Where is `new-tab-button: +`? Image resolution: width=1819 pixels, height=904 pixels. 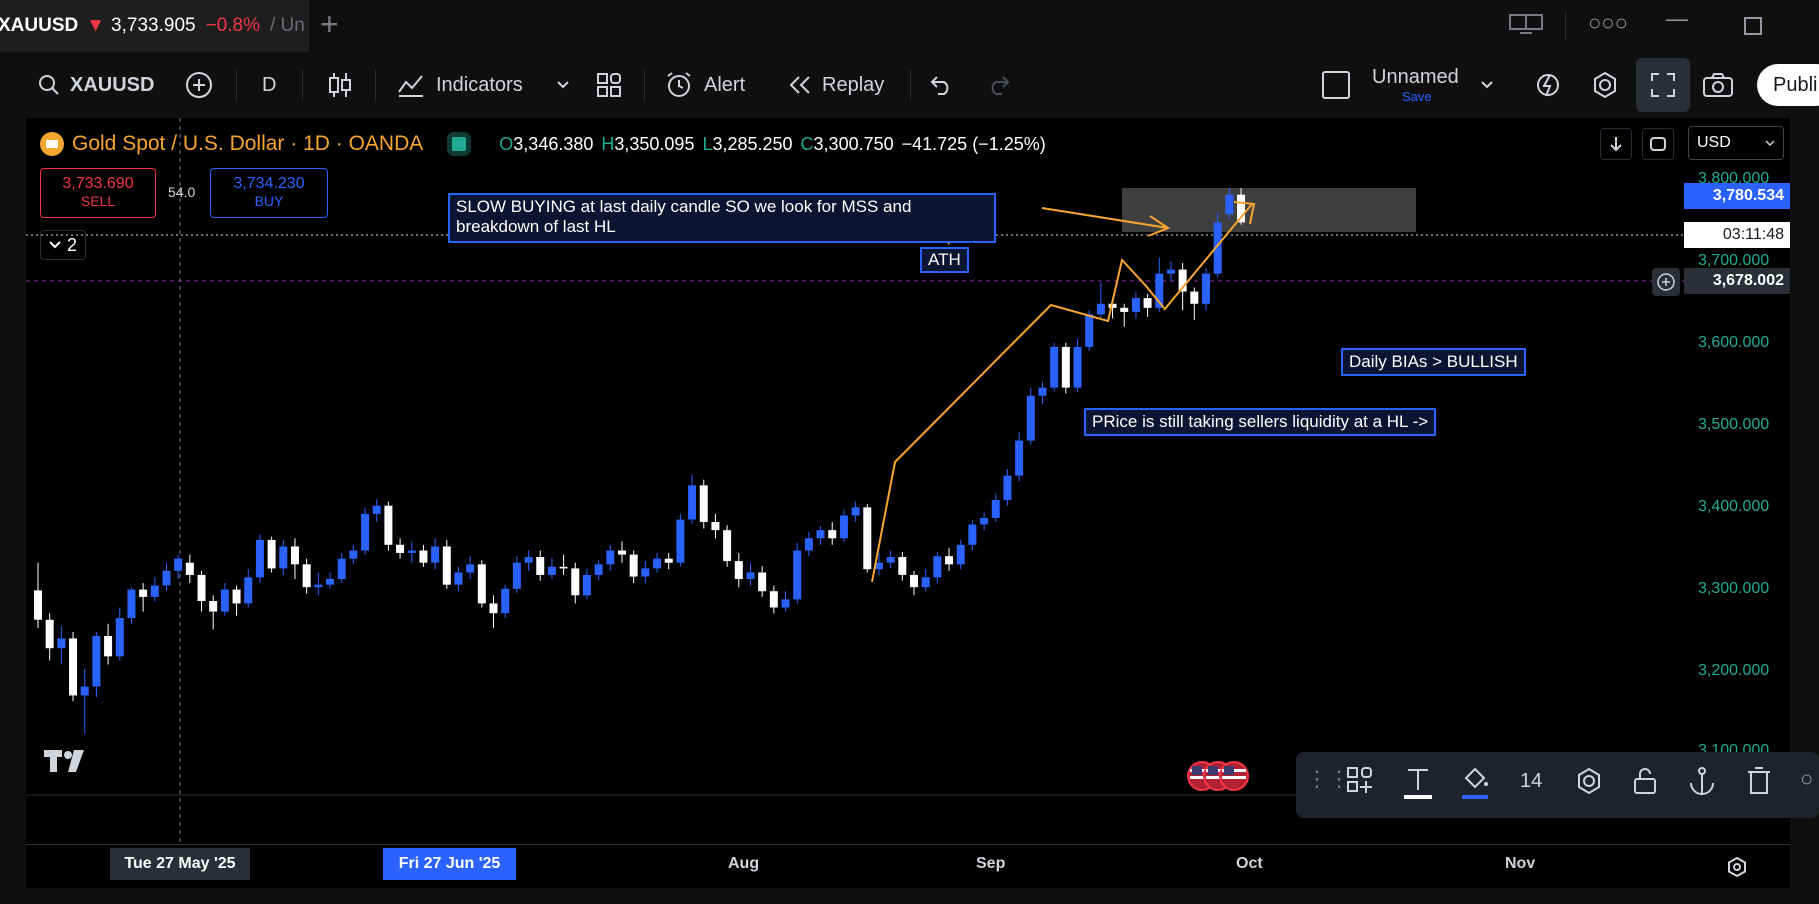 new-tab-button: + is located at coordinates (329, 24).